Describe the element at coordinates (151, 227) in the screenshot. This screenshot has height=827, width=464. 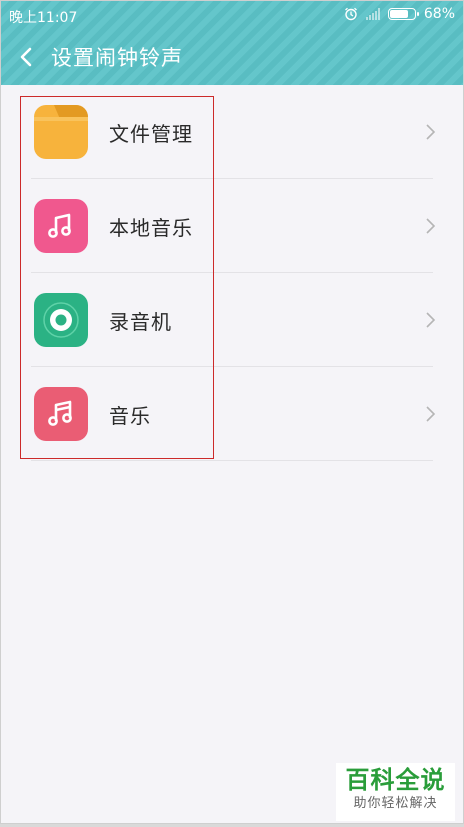
I see `item-label-local-music: 本地音乐` at that location.